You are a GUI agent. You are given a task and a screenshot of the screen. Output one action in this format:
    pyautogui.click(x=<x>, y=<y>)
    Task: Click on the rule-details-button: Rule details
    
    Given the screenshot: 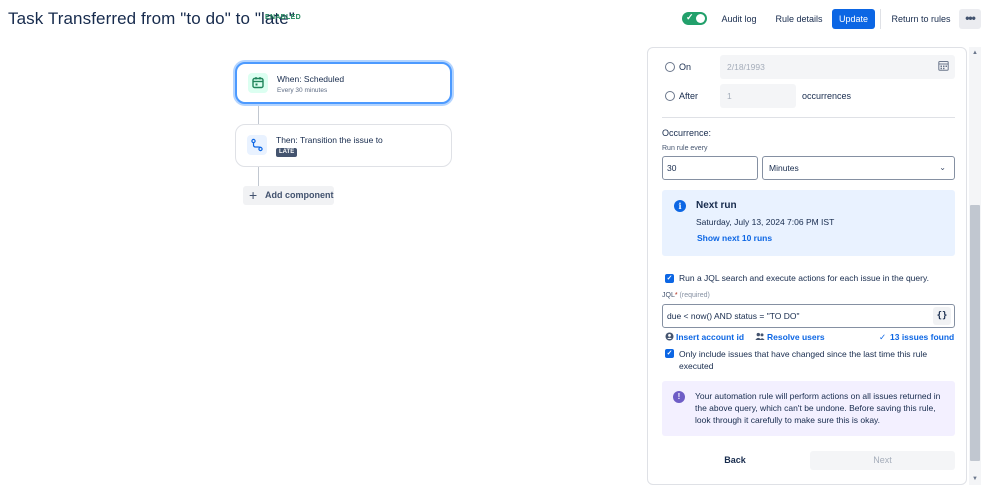 What is the action you would take?
    pyautogui.click(x=799, y=19)
    